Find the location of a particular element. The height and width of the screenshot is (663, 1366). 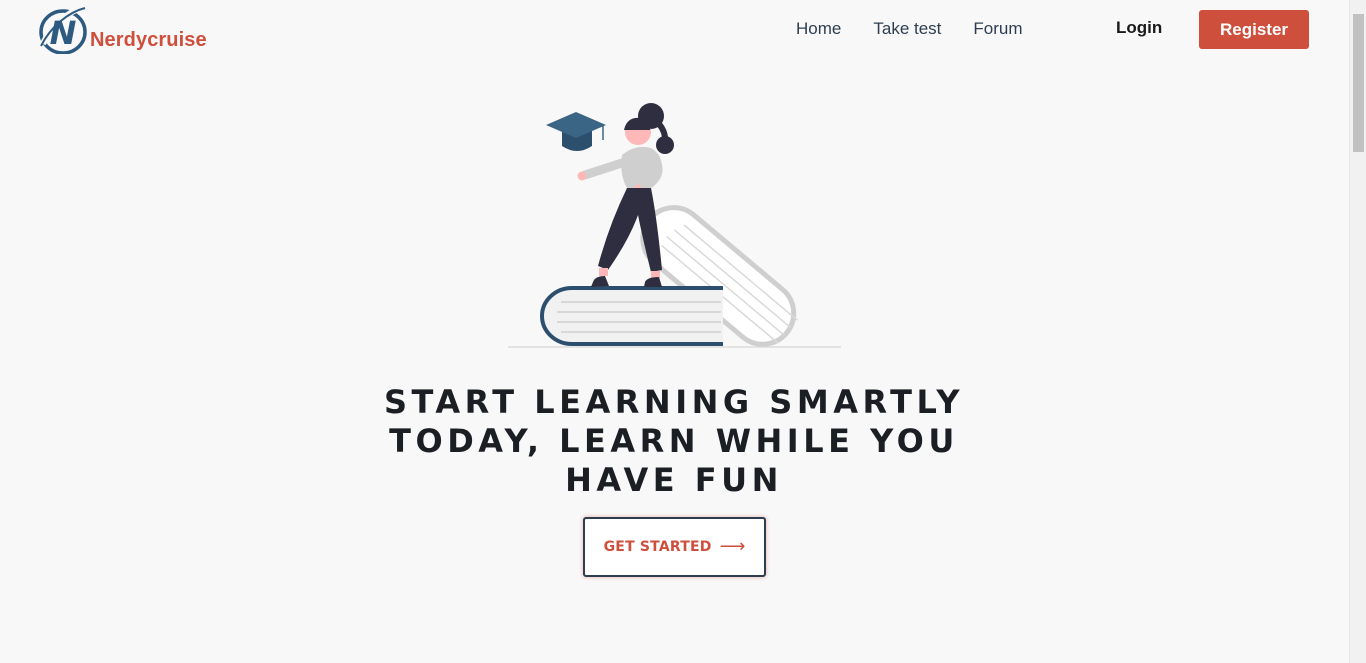

nav-link-home: Home is located at coordinates (818, 29).